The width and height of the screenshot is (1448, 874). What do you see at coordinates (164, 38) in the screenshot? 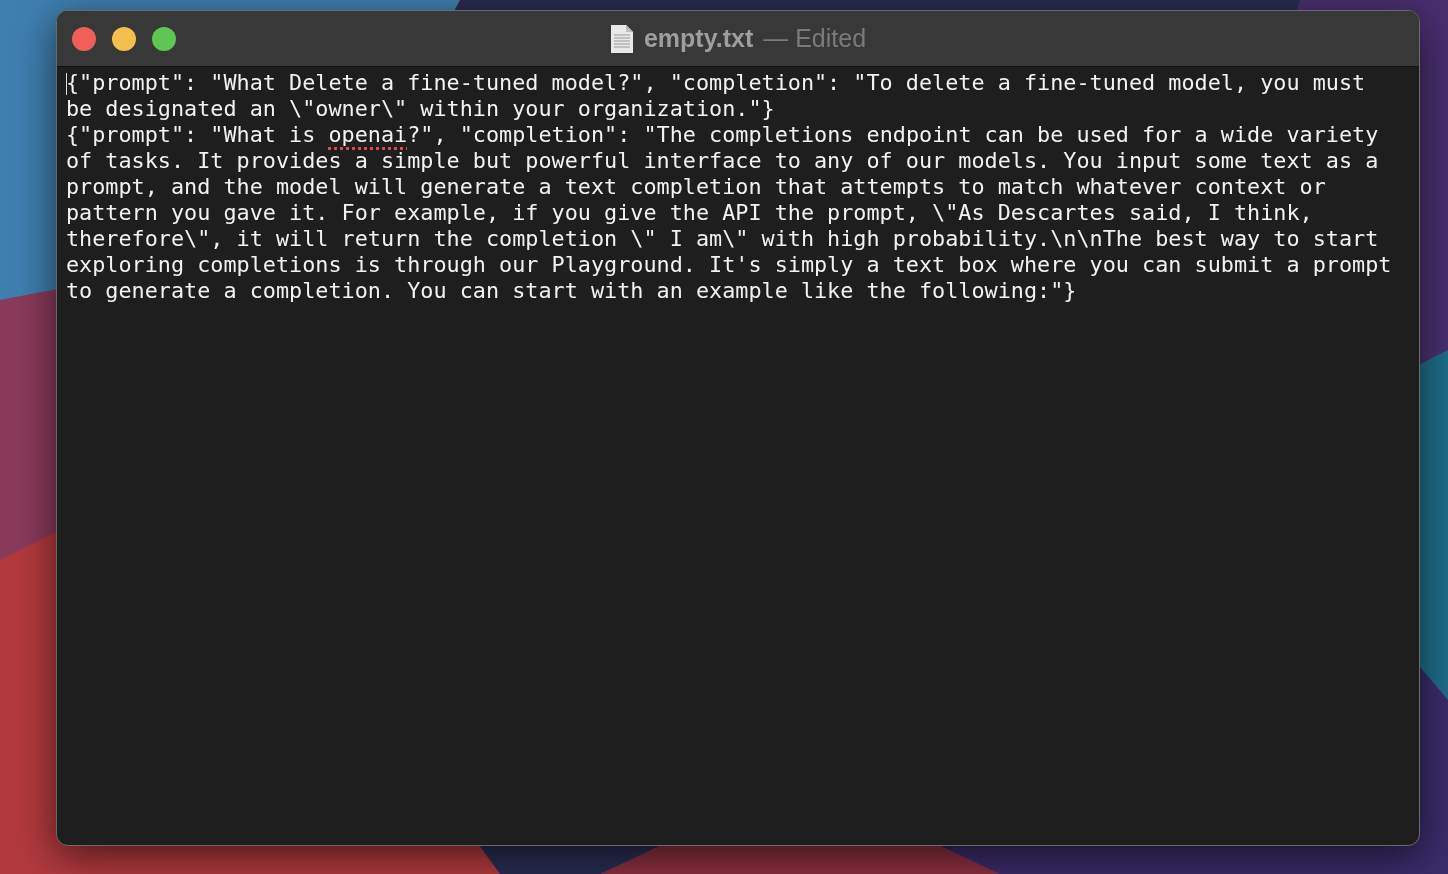
I see `zoom-button` at bounding box center [164, 38].